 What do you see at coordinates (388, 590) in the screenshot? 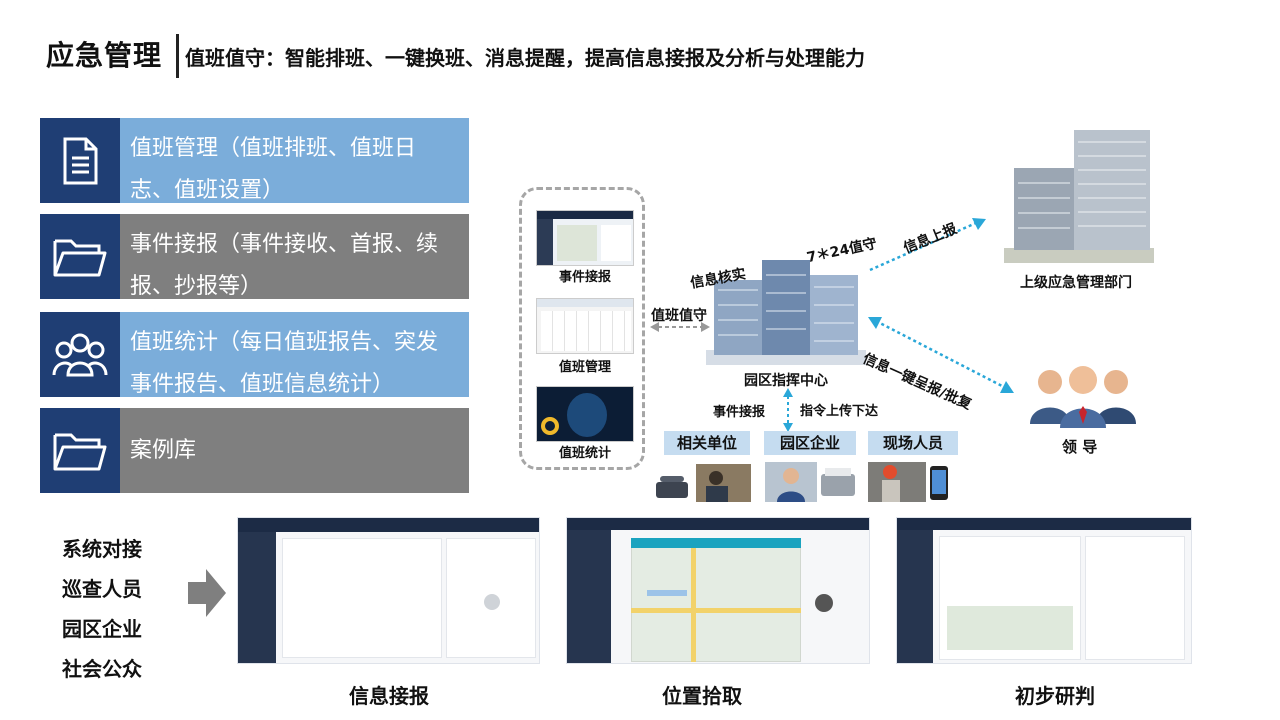
I see `info-report-screenshot` at bounding box center [388, 590].